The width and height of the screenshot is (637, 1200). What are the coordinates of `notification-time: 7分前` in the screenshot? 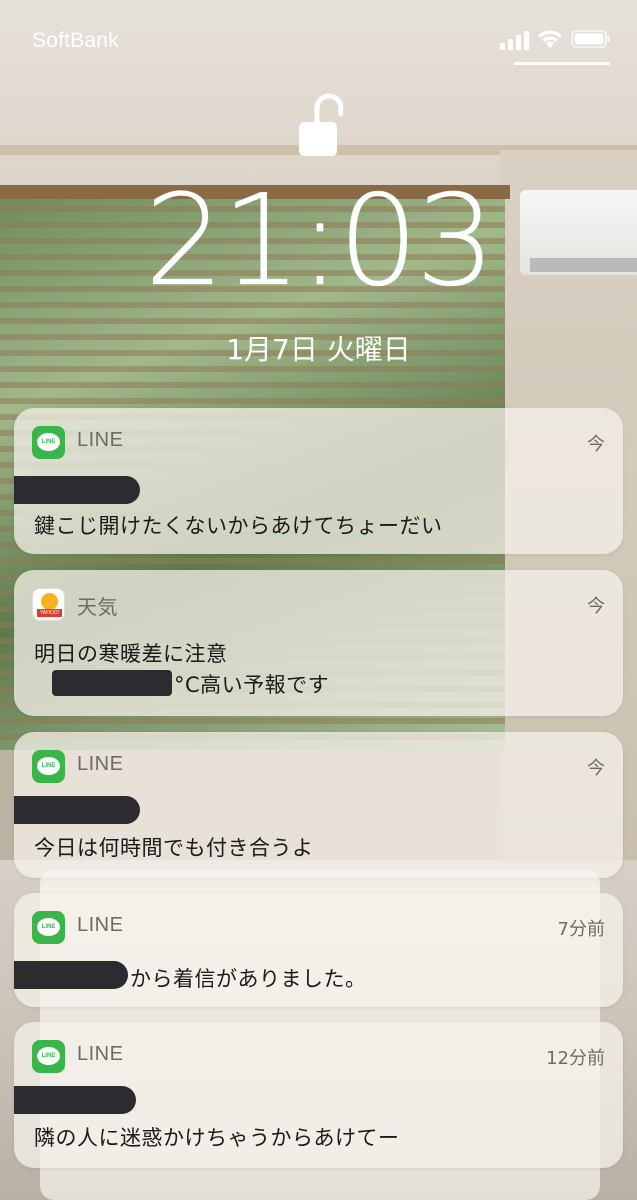 It's located at (581, 929).